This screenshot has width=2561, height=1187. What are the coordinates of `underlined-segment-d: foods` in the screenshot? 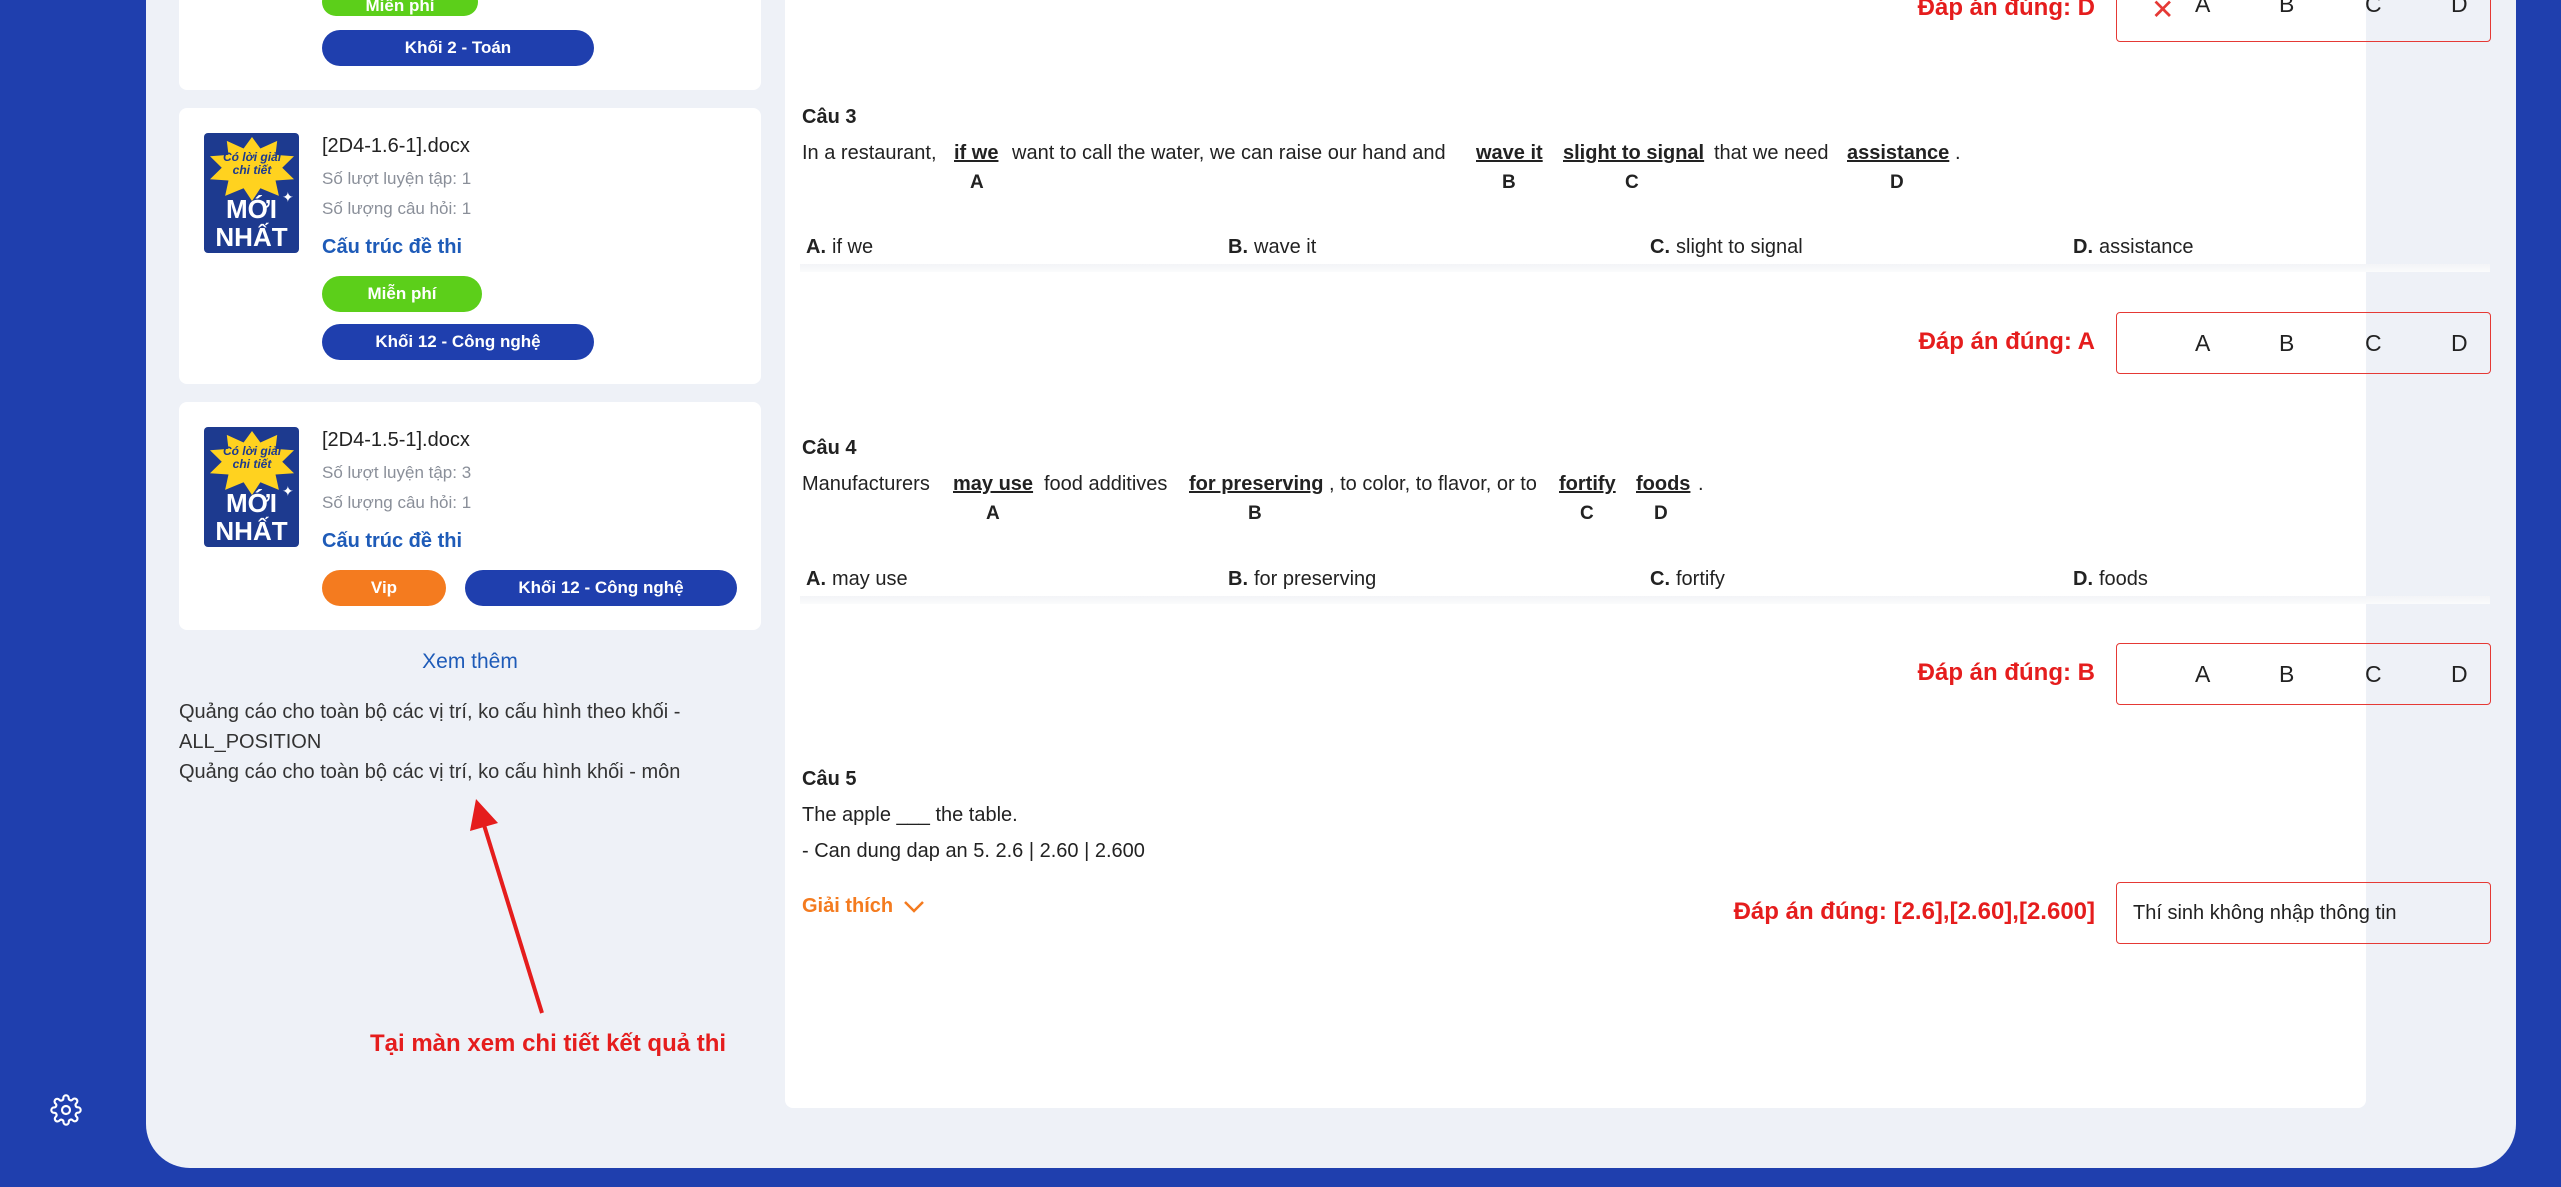 It's located at (1663, 484).